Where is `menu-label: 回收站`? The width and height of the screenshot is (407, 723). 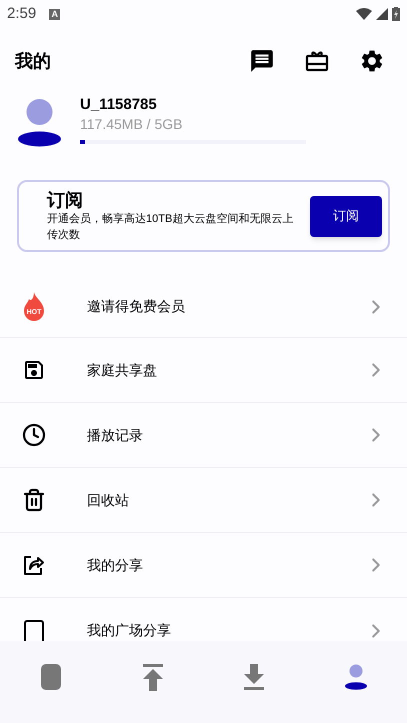
menu-label: 回收站 is located at coordinates (108, 500).